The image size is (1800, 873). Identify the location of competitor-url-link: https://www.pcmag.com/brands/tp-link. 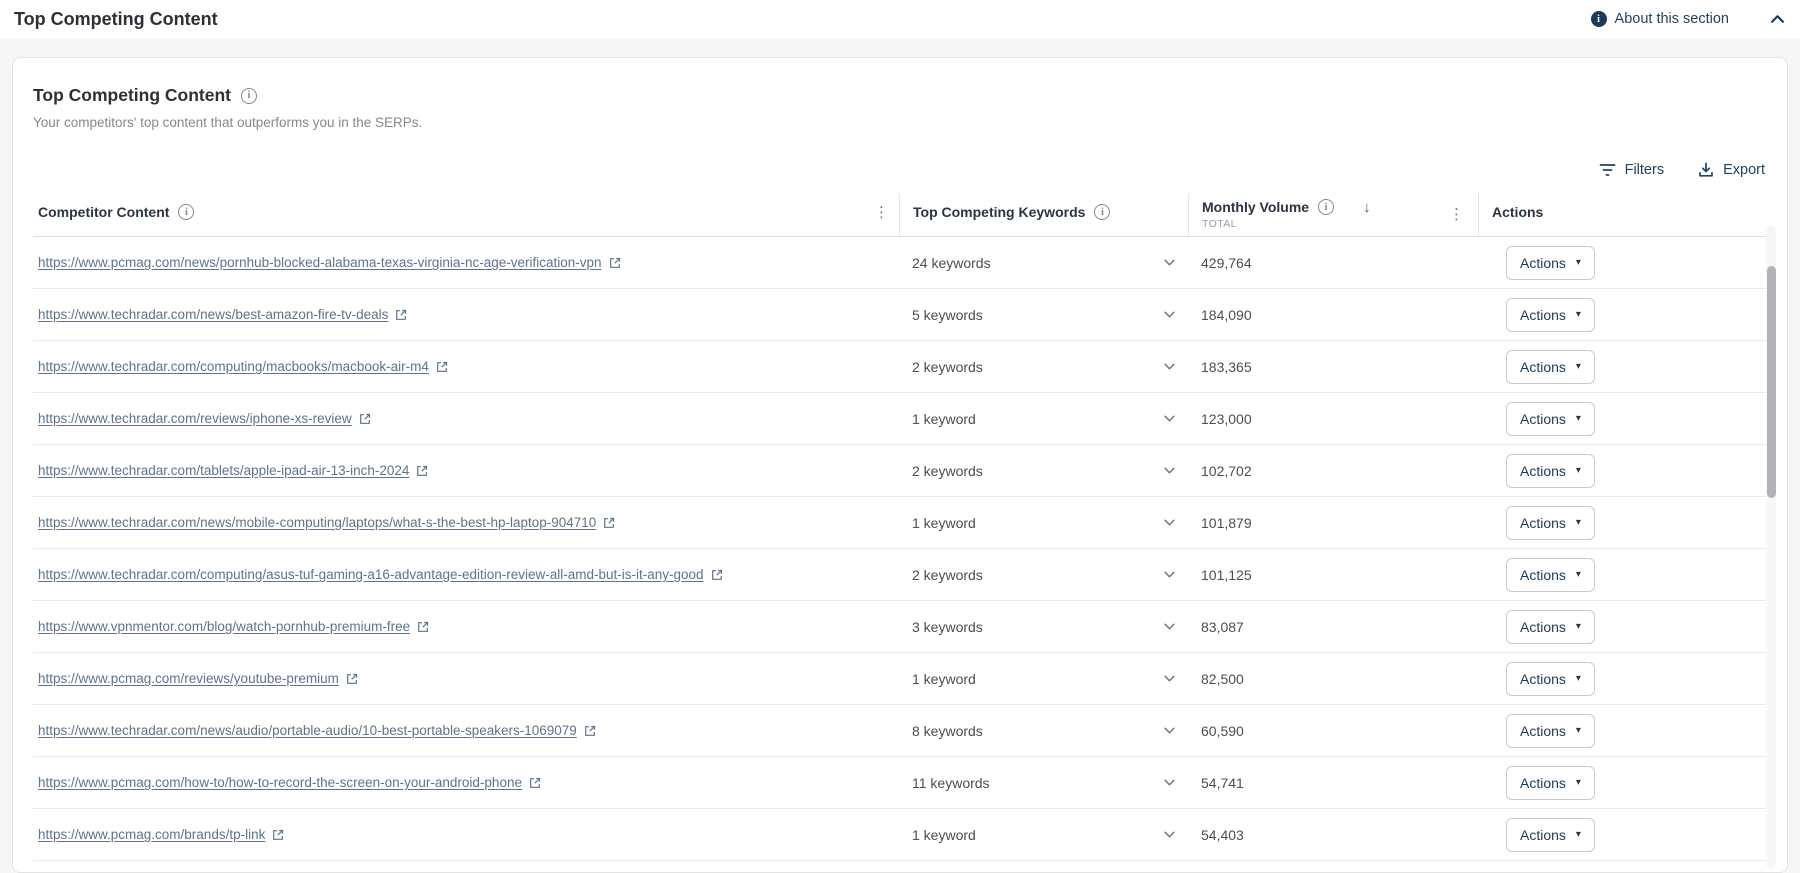
(151, 834).